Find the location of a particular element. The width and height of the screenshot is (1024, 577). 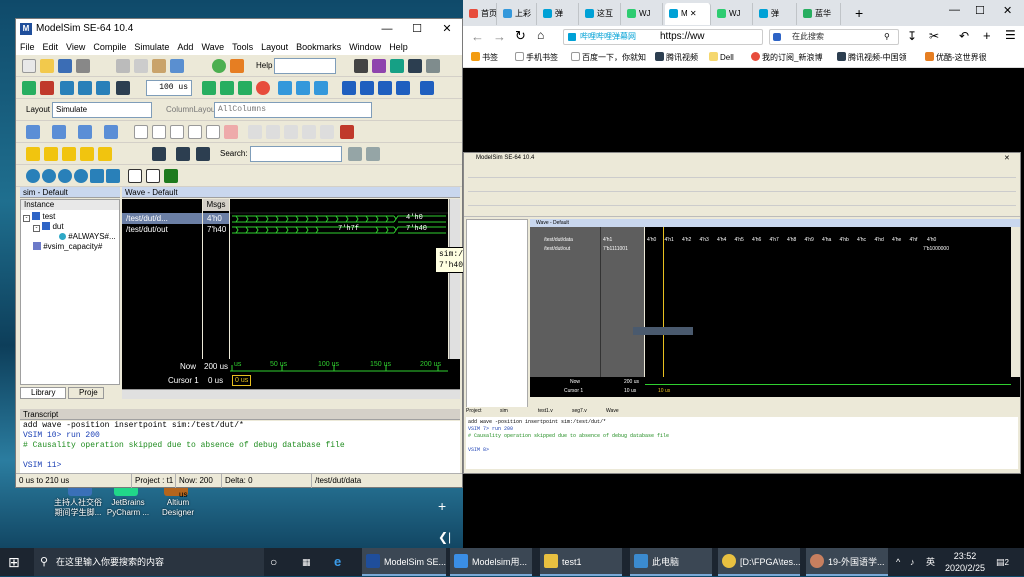

run-length-input: 100 us is located at coordinates (169, 88).